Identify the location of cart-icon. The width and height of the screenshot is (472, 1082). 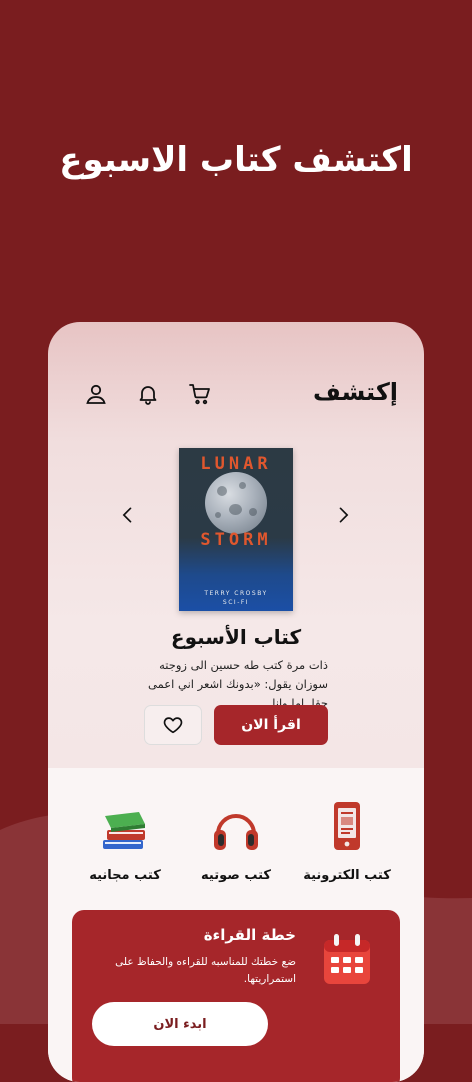
(200, 394).